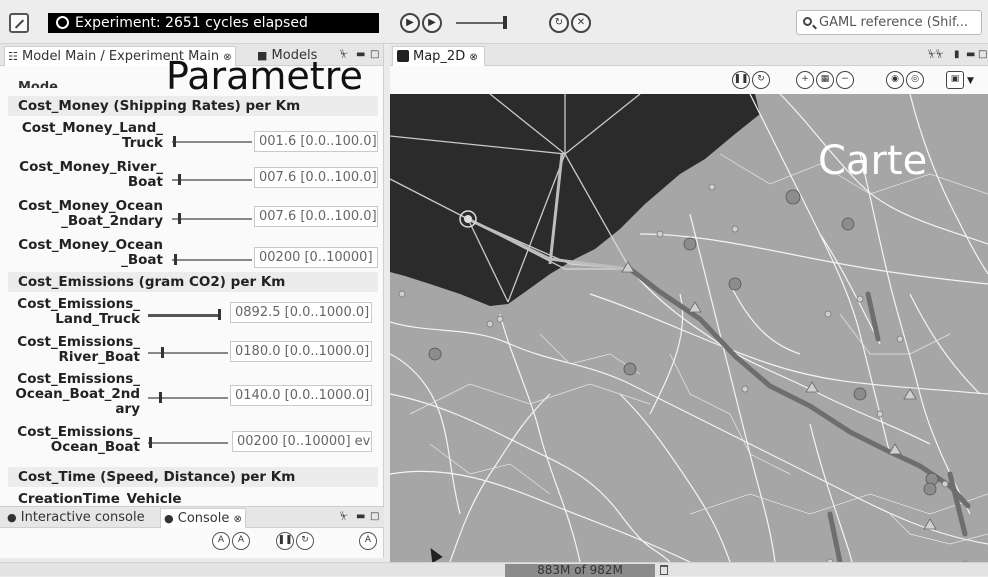  I want to click on param-row: Cost_Money_Land_ Truck 001.6 [0.0..100.0], so click(193, 138).